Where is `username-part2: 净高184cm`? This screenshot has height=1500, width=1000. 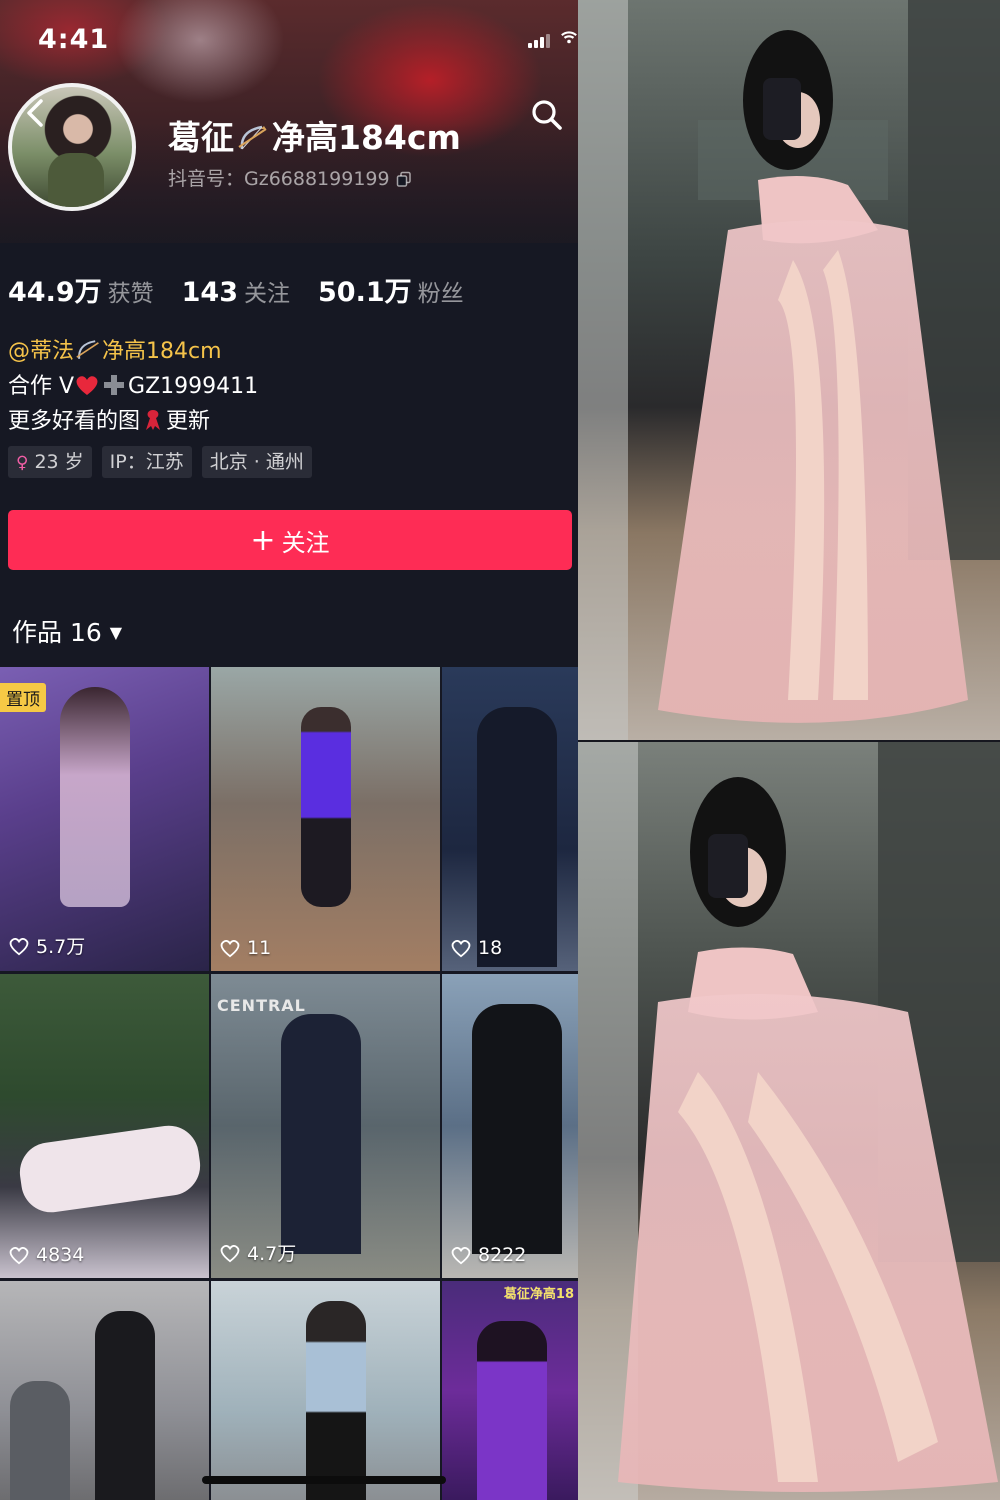 username-part2: 净高184cm is located at coordinates (366, 137).